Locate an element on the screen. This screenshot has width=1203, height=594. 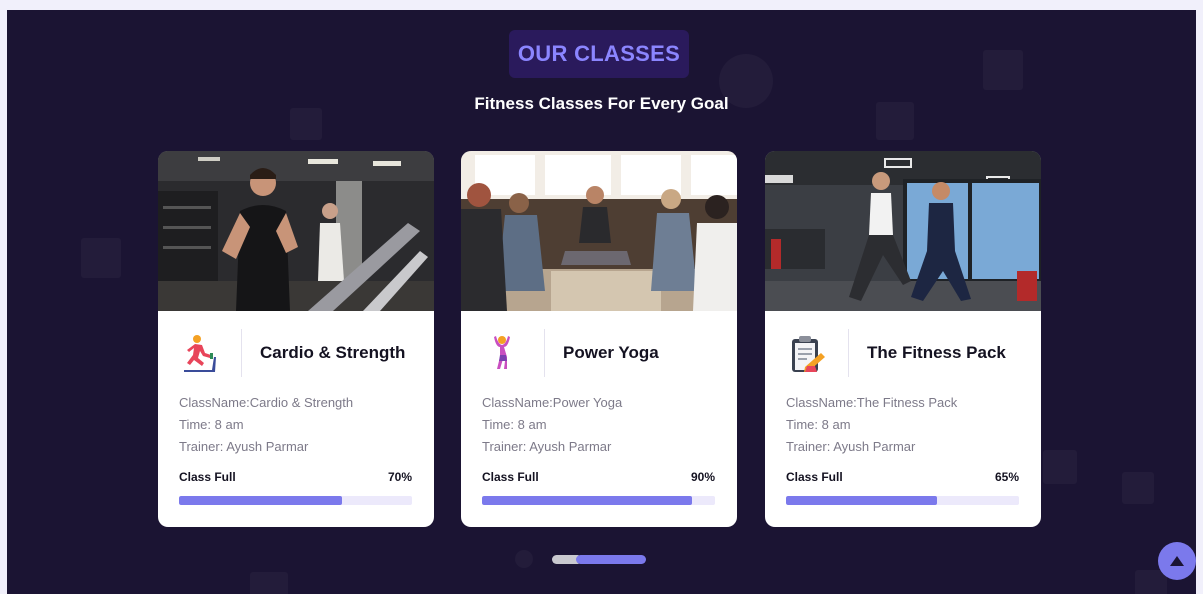
class-name-text: ClassName:Power Yoga is located at coordinates (552, 402).